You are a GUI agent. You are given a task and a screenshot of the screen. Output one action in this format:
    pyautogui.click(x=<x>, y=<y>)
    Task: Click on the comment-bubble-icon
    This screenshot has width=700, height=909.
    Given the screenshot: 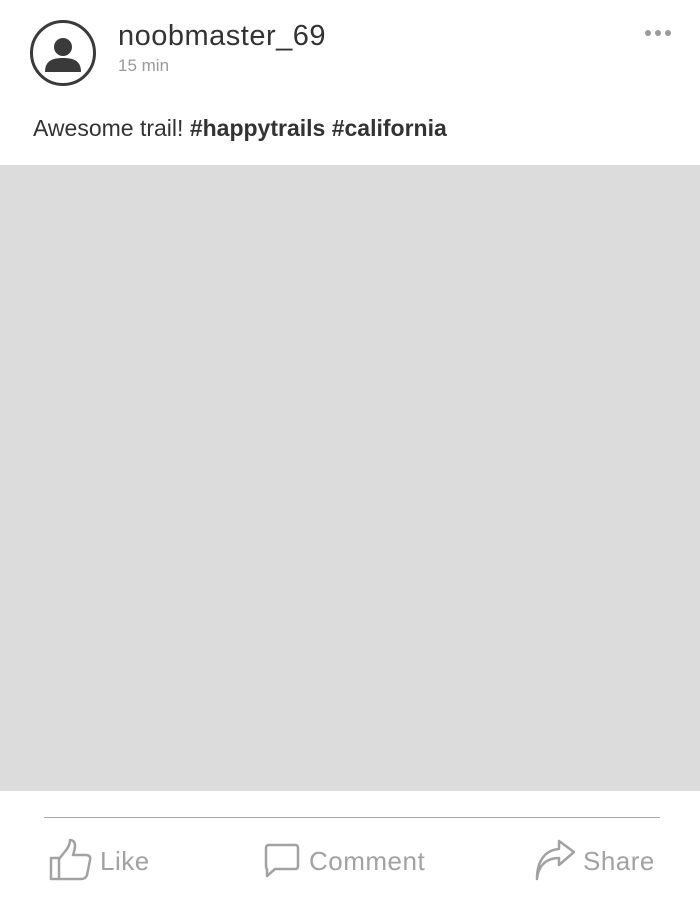 What is the action you would take?
    pyautogui.click(x=282, y=860)
    